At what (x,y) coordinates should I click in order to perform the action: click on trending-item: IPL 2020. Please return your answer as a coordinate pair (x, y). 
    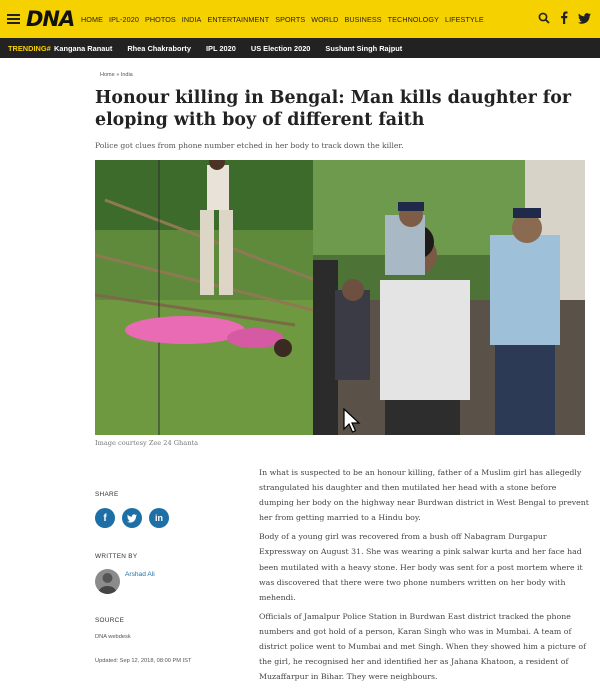
    Looking at the image, I should click on (221, 48).